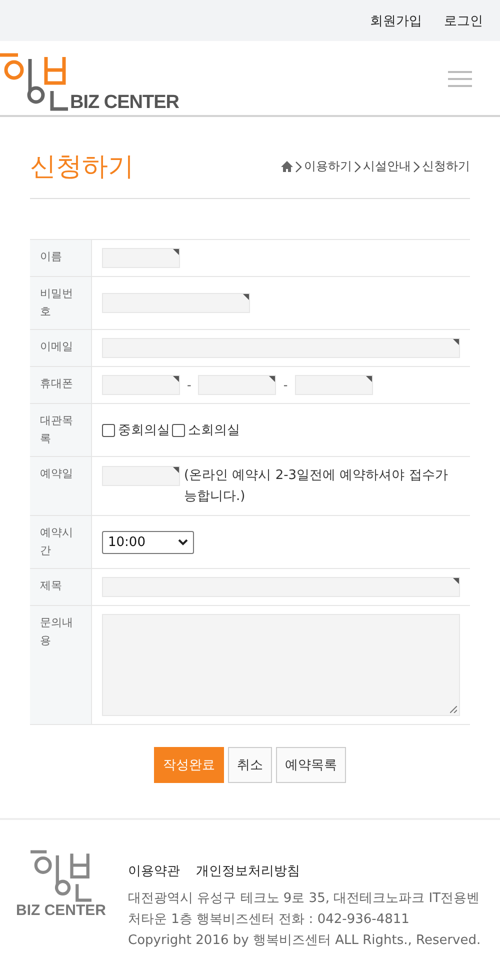  I want to click on footer-link: 개인정보처리방침, so click(248, 871).